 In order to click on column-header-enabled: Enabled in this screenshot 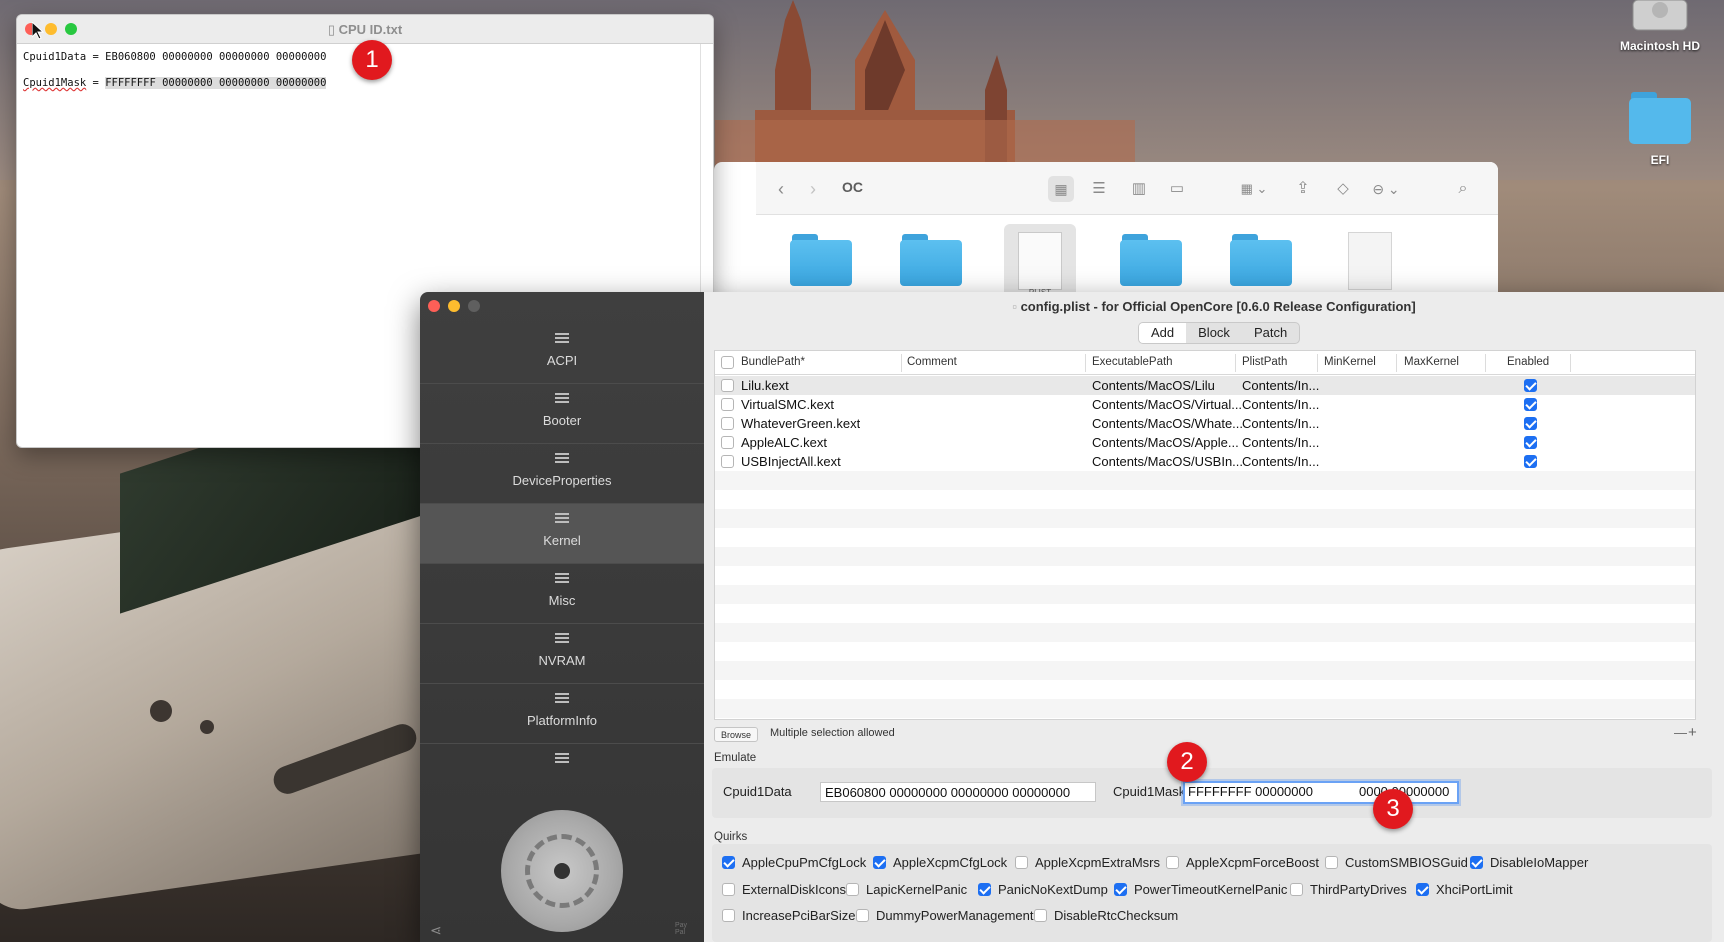, I will do `click(1528, 362)`.